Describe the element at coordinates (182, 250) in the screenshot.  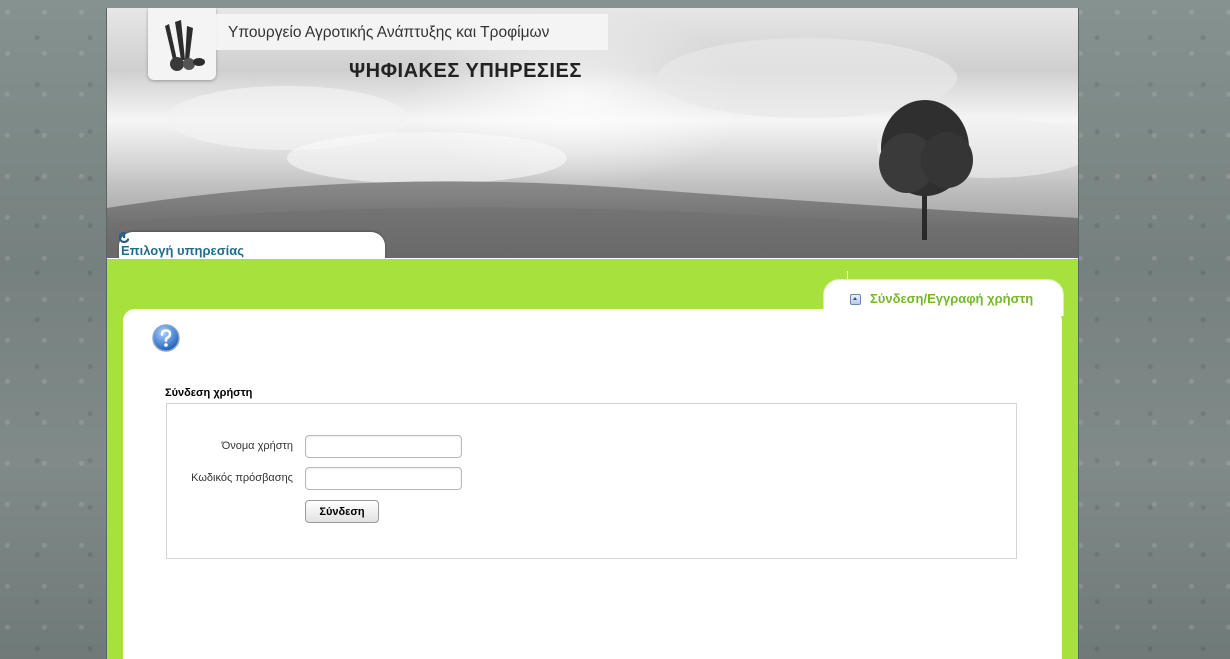
I see `service-selector-label: Επιλογή υπηρεσίας` at that location.